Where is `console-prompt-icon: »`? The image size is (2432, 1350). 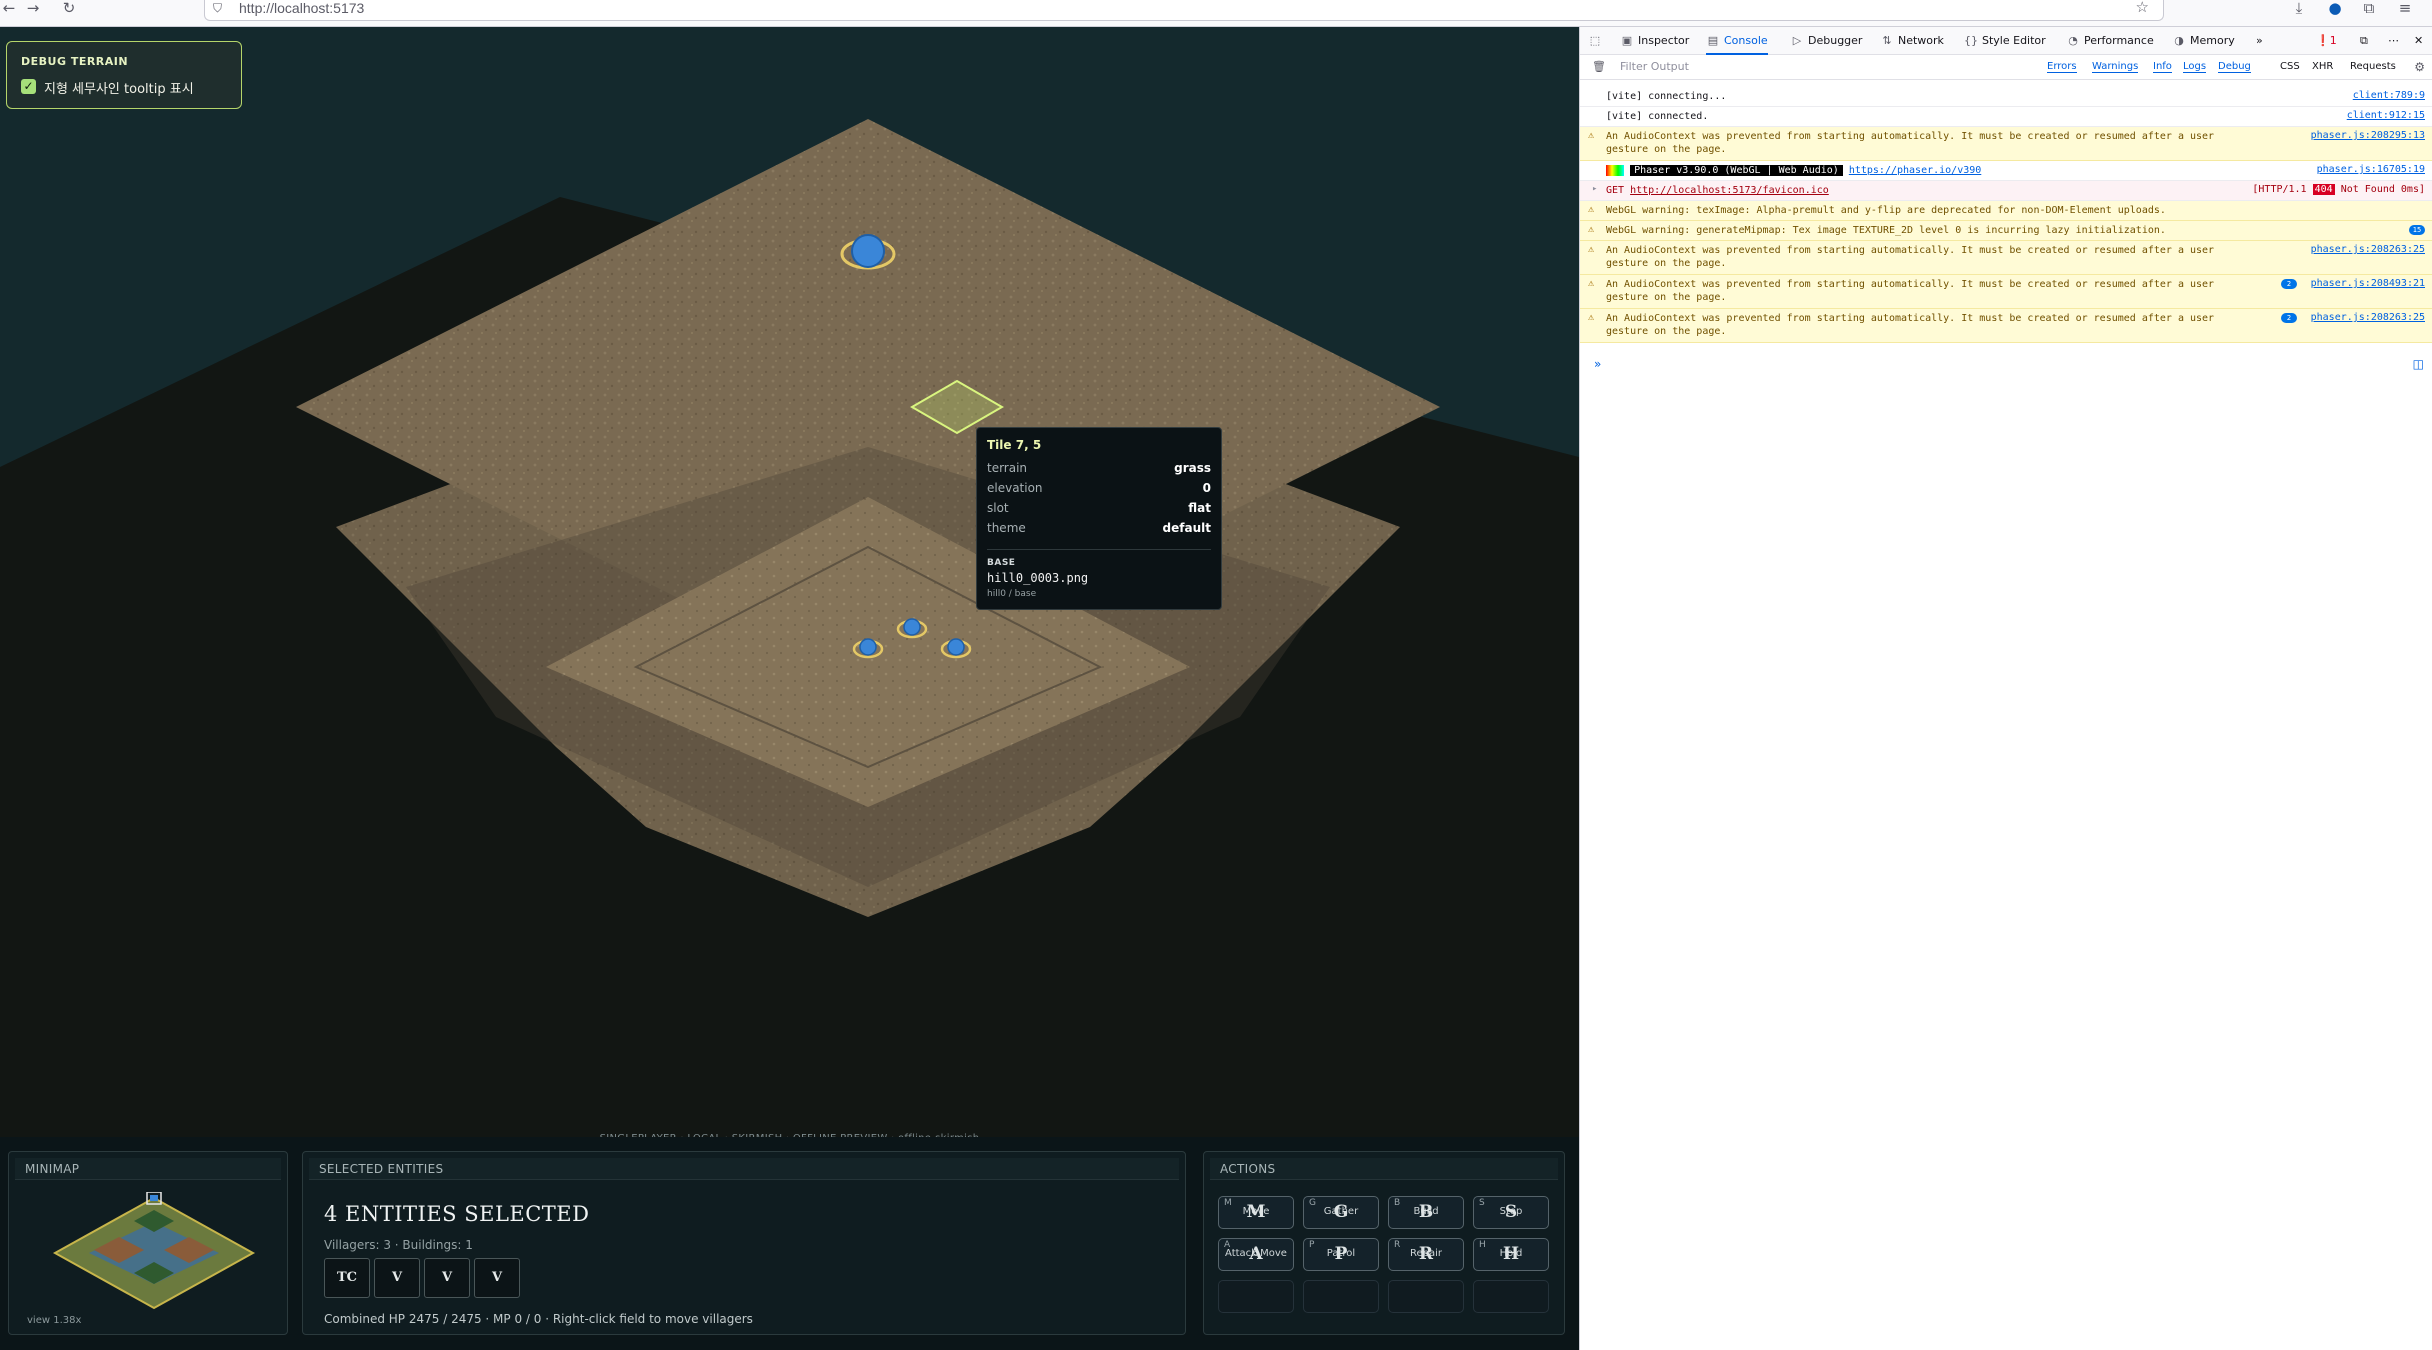
console-prompt-icon: » is located at coordinates (1597, 364).